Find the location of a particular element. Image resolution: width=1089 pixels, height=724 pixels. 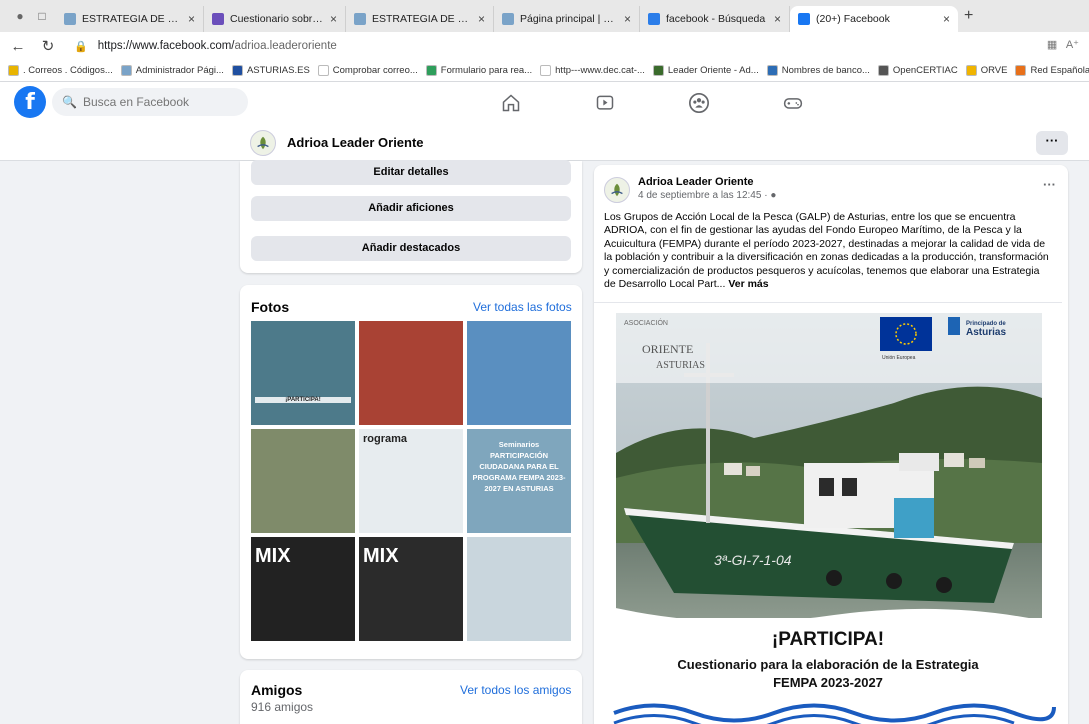

post-timestamp: 4 de septiembre a las 12:45 · ● is located at coordinates (707, 195).